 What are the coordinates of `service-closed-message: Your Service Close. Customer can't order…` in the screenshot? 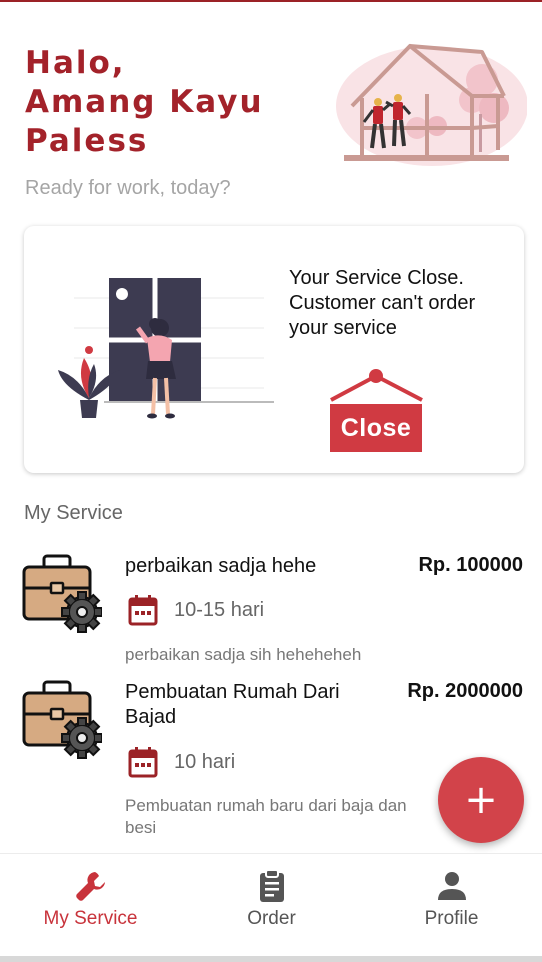 It's located at (382, 303).